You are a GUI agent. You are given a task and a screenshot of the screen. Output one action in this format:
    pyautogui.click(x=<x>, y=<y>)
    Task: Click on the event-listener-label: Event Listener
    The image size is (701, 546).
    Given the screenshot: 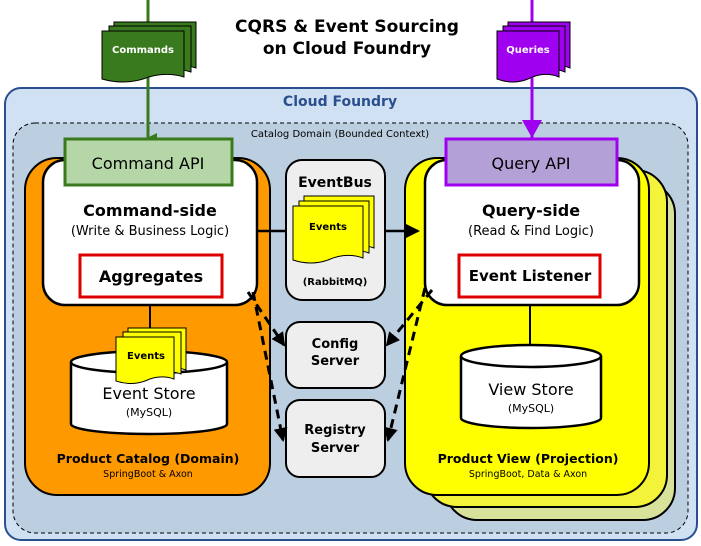 What is the action you would take?
    pyautogui.click(x=530, y=276)
    